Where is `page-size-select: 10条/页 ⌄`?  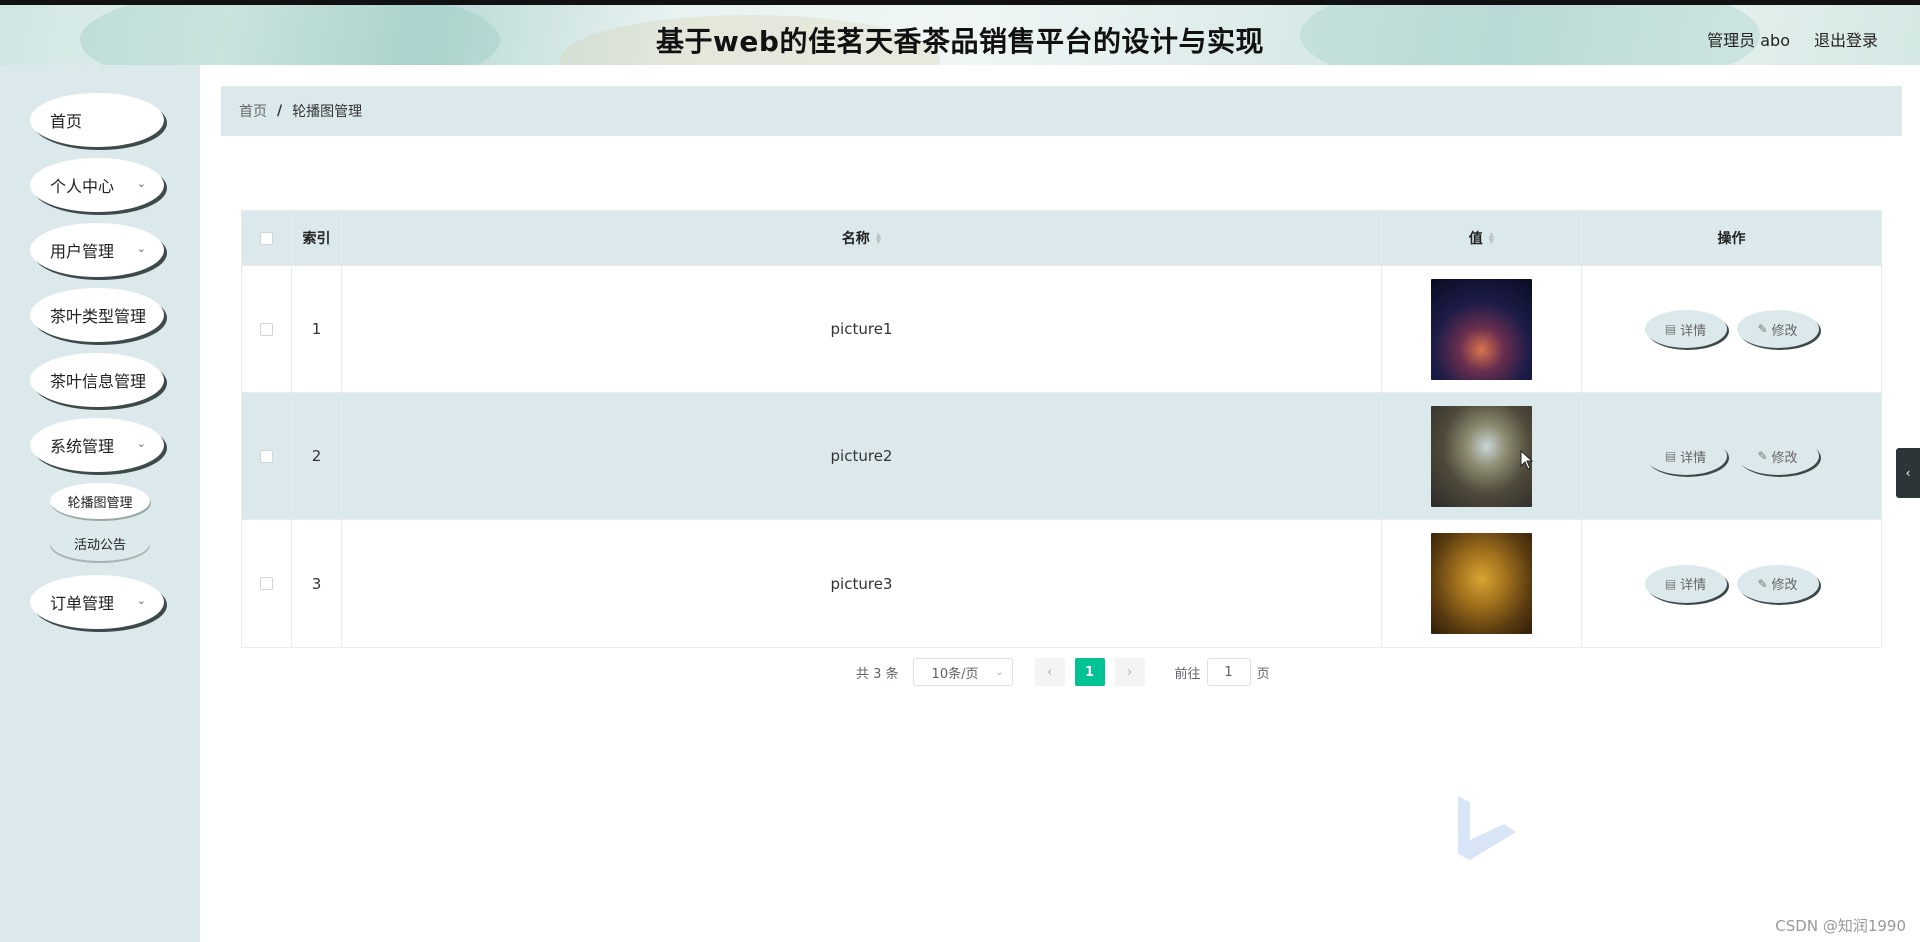
page-size-select: 10条/页 ⌄ is located at coordinates (962, 672).